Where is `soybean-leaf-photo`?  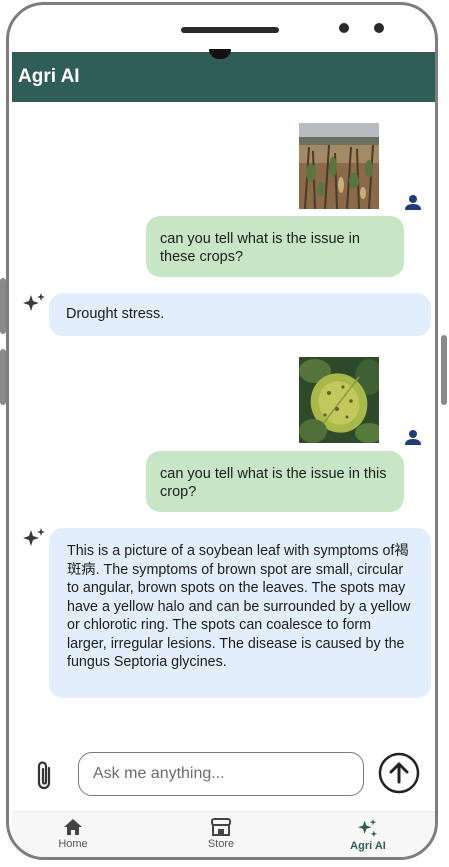 soybean-leaf-photo is located at coordinates (339, 400).